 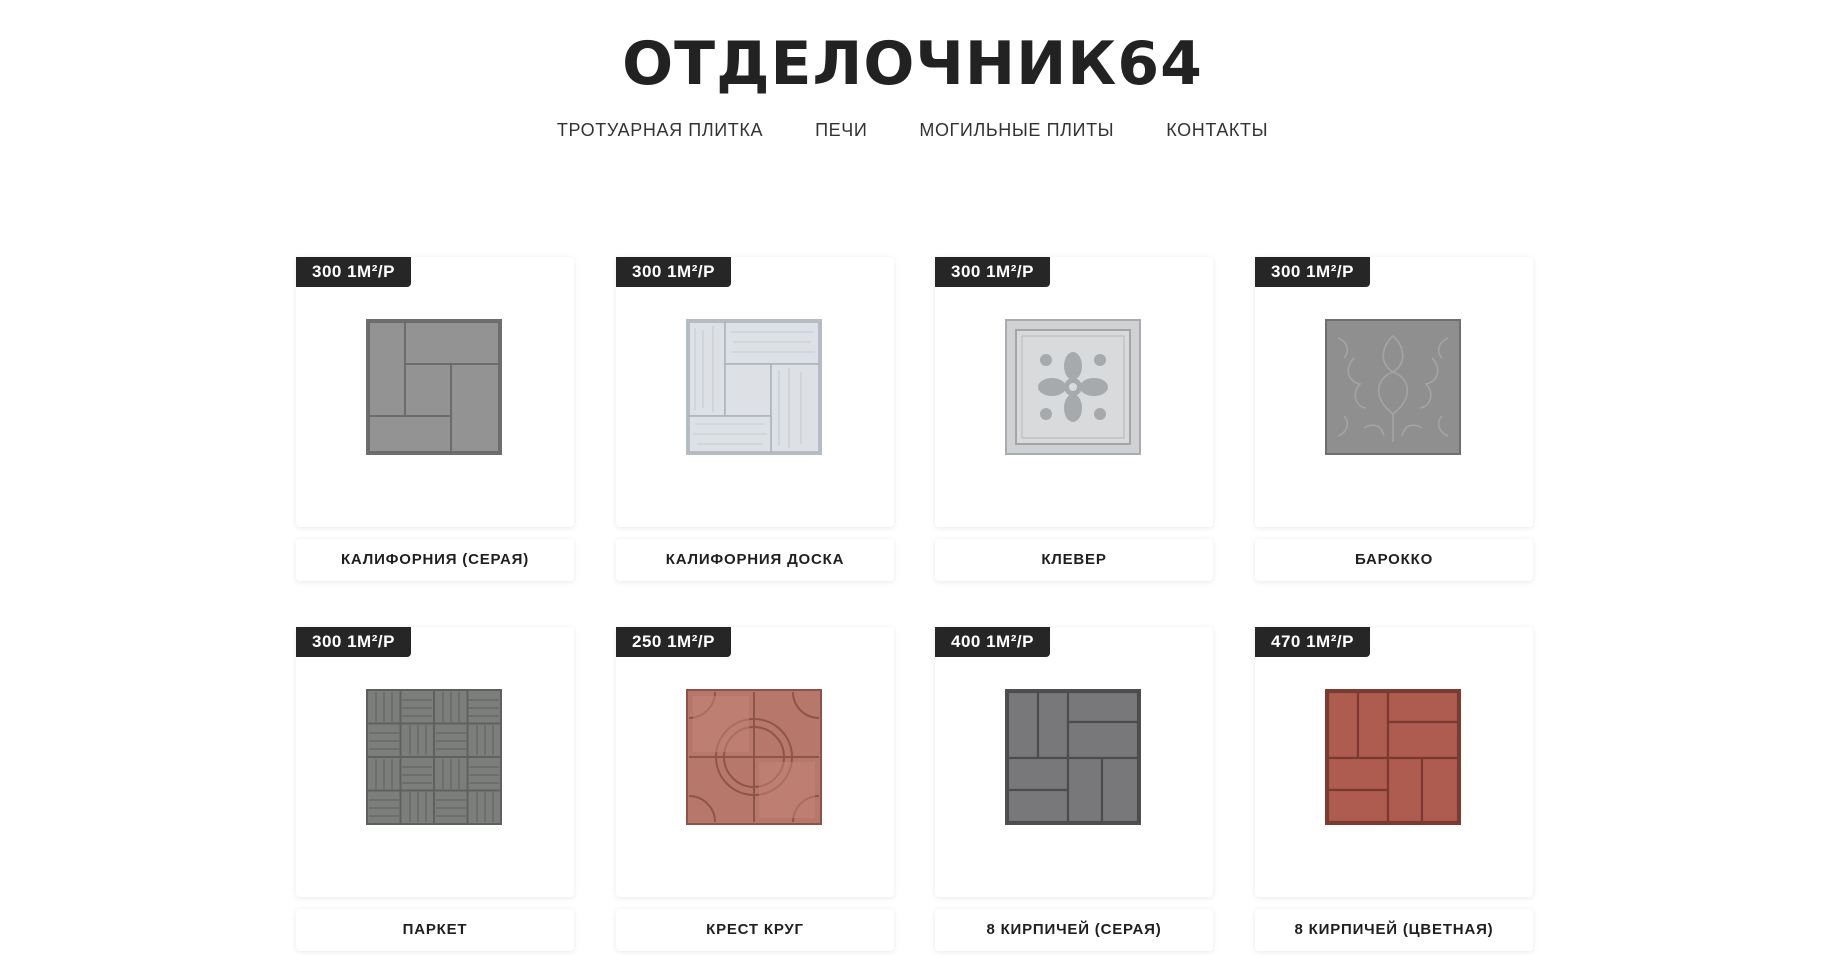 What do you see at coordinates (754, 757) in the screenshot?
I see `cross-circle-tile-icon` at bounding box center [754, 757].